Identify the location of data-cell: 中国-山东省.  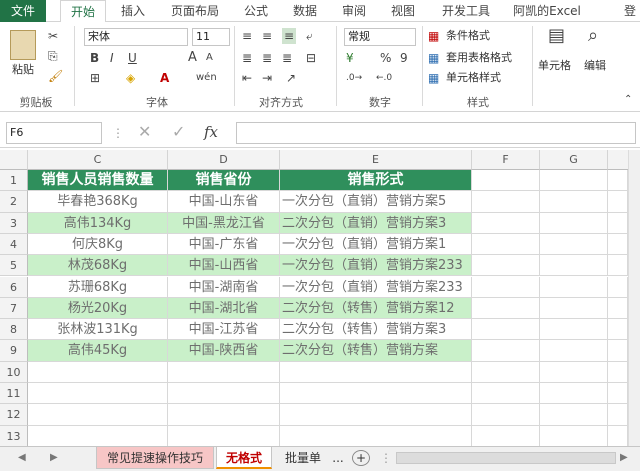
(224, 202).